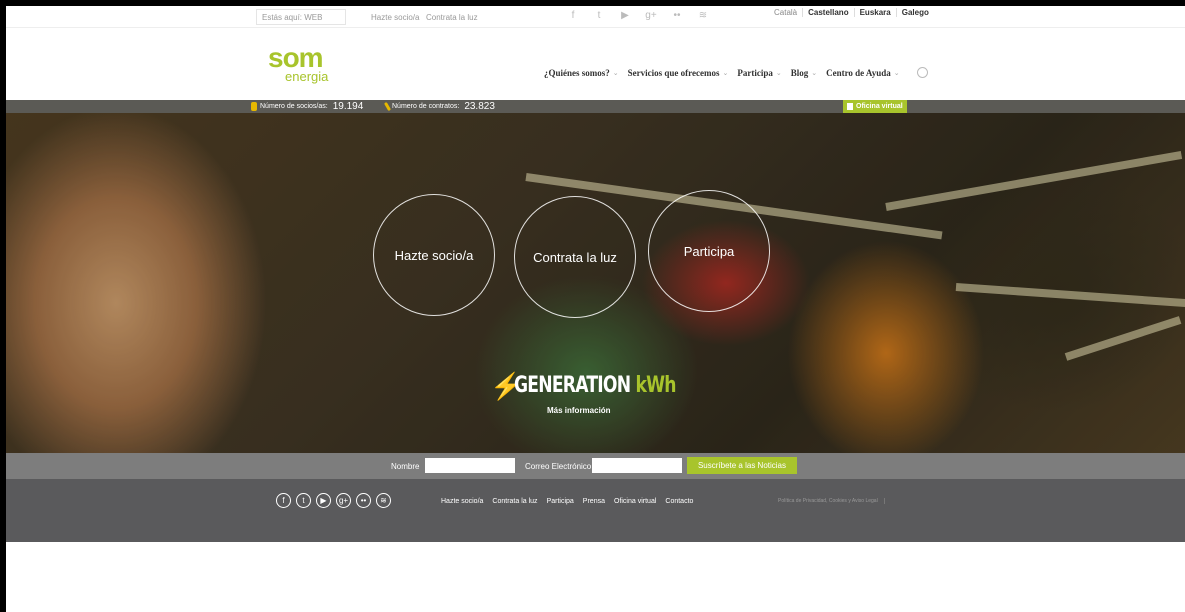 The height and width of the screenshot is (612, 1185). I want to click on lang-galego: Galego, so click(914, 12).